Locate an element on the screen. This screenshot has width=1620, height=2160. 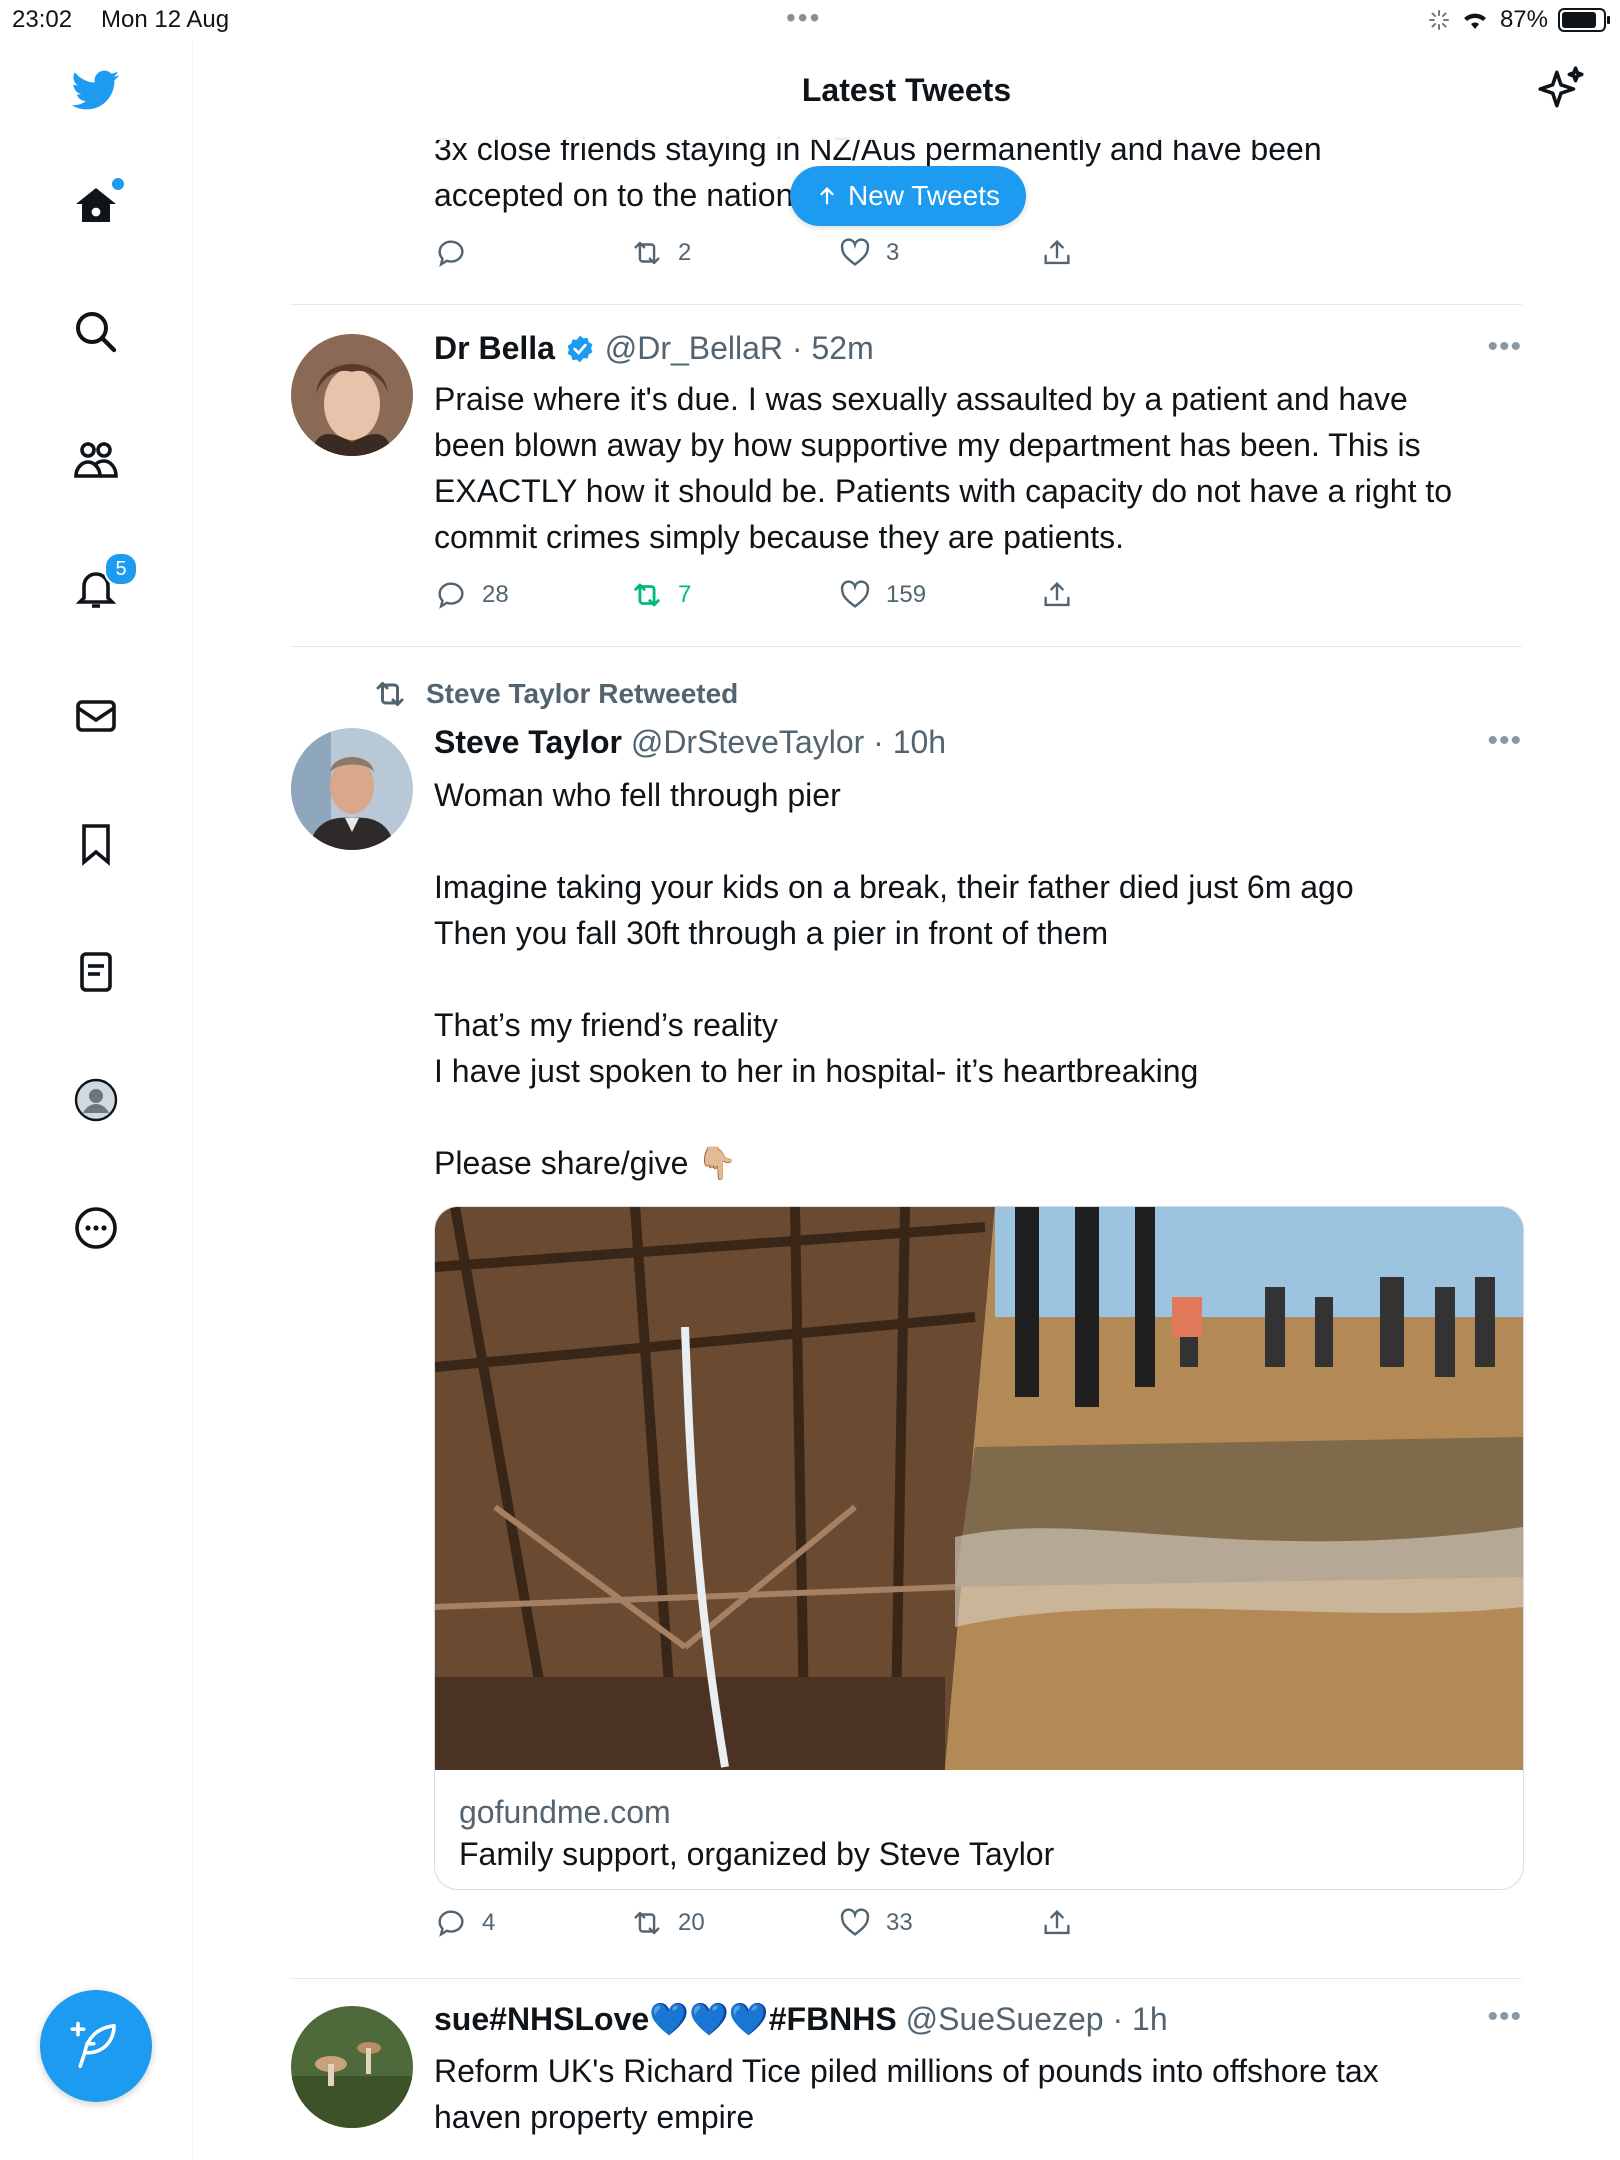
avatar-steve-taylor is located at coordinates (352, 789).